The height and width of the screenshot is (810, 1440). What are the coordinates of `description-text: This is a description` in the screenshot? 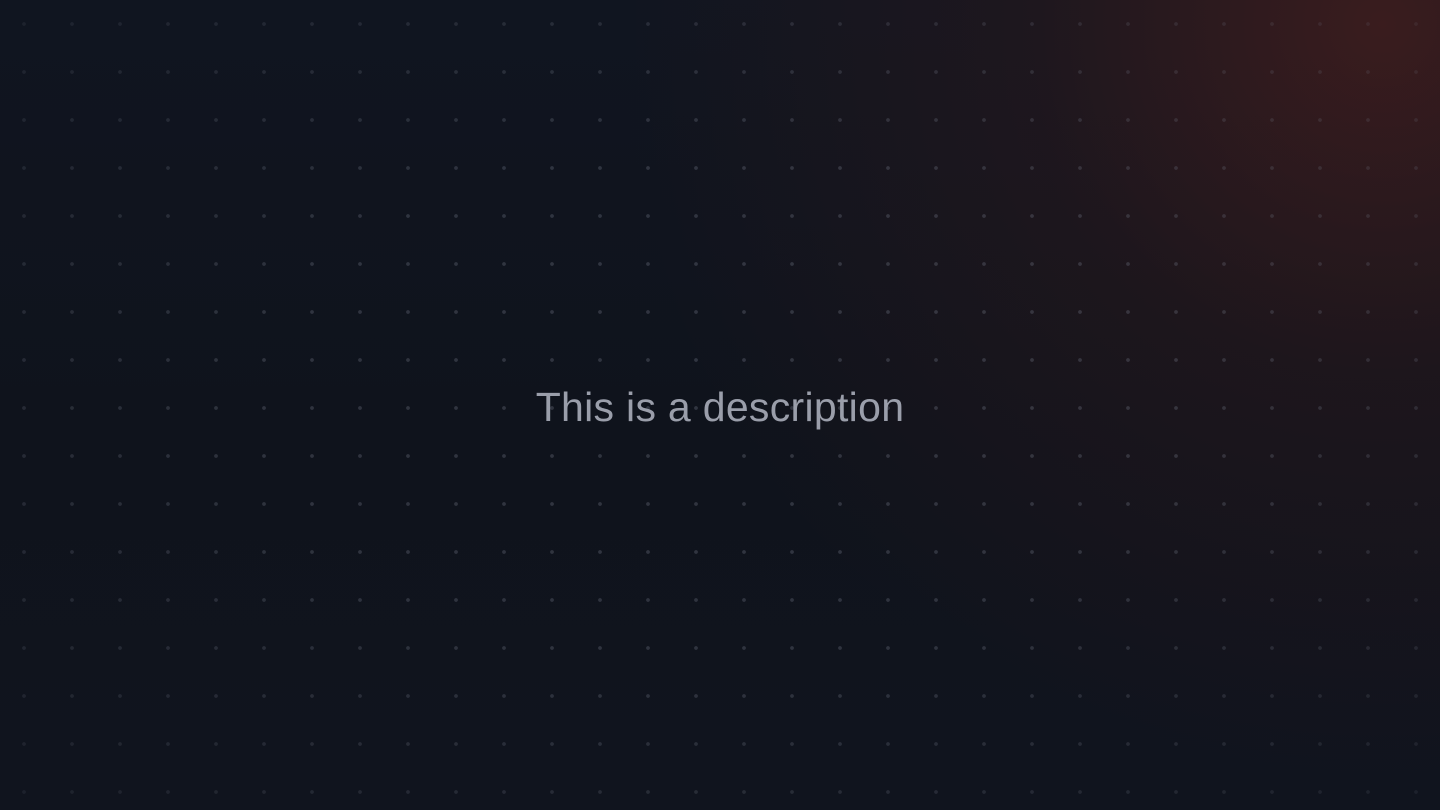 It's located at (720, 406).